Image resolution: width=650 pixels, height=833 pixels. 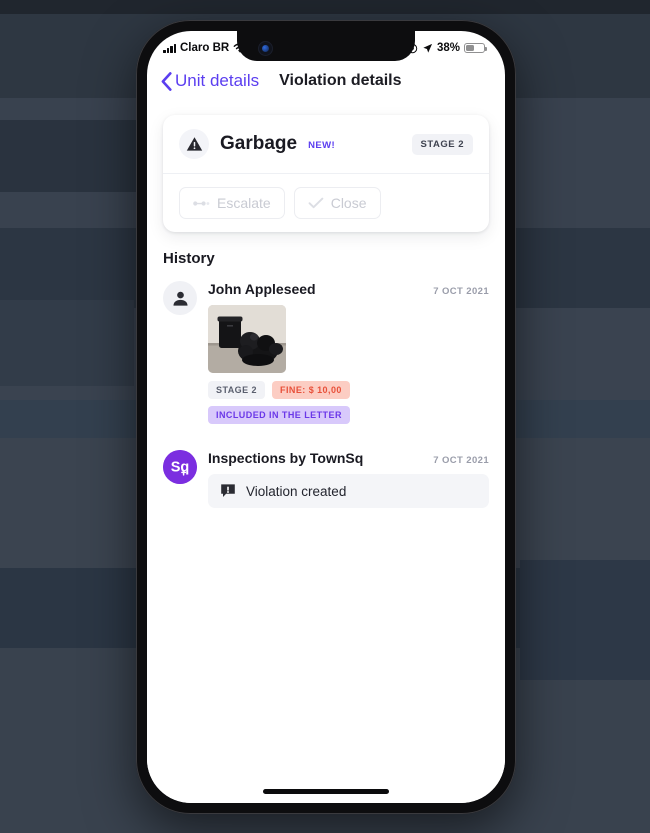 What do you see at coordinates (428, 48) in the screenshot?
I see `location-arrow-icon` at bounding box center [428, 48].